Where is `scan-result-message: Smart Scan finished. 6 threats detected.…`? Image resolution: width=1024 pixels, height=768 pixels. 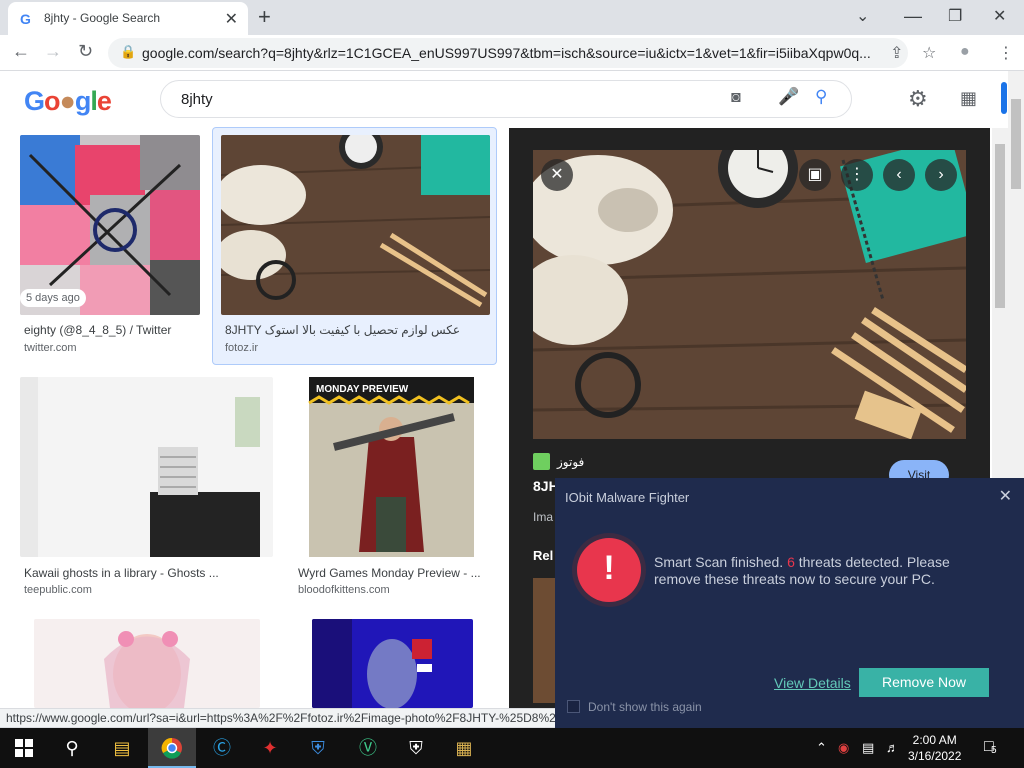 scan-result-message: Smart Scan finished. 6 threats detected.… is located at coordinates (819, 571).